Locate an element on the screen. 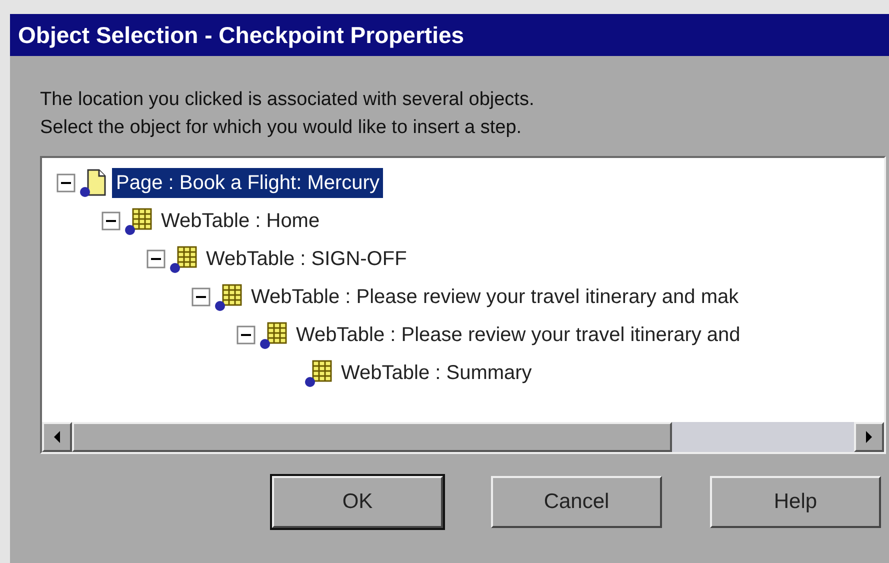 This screenshot has width=889, height=563. tree-item: Page : Book a Flight: Mercury is located at coordinates (248, 183).